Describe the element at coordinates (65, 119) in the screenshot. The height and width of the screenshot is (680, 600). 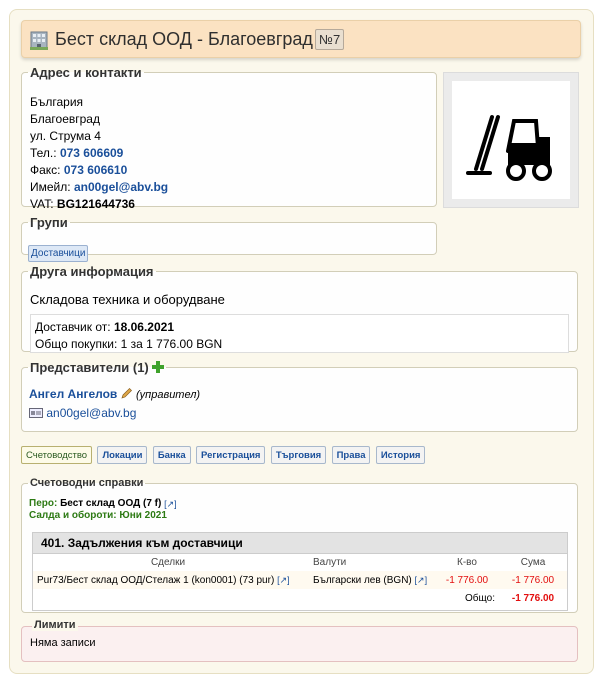
I see `address-city: Благоевград` at that location.